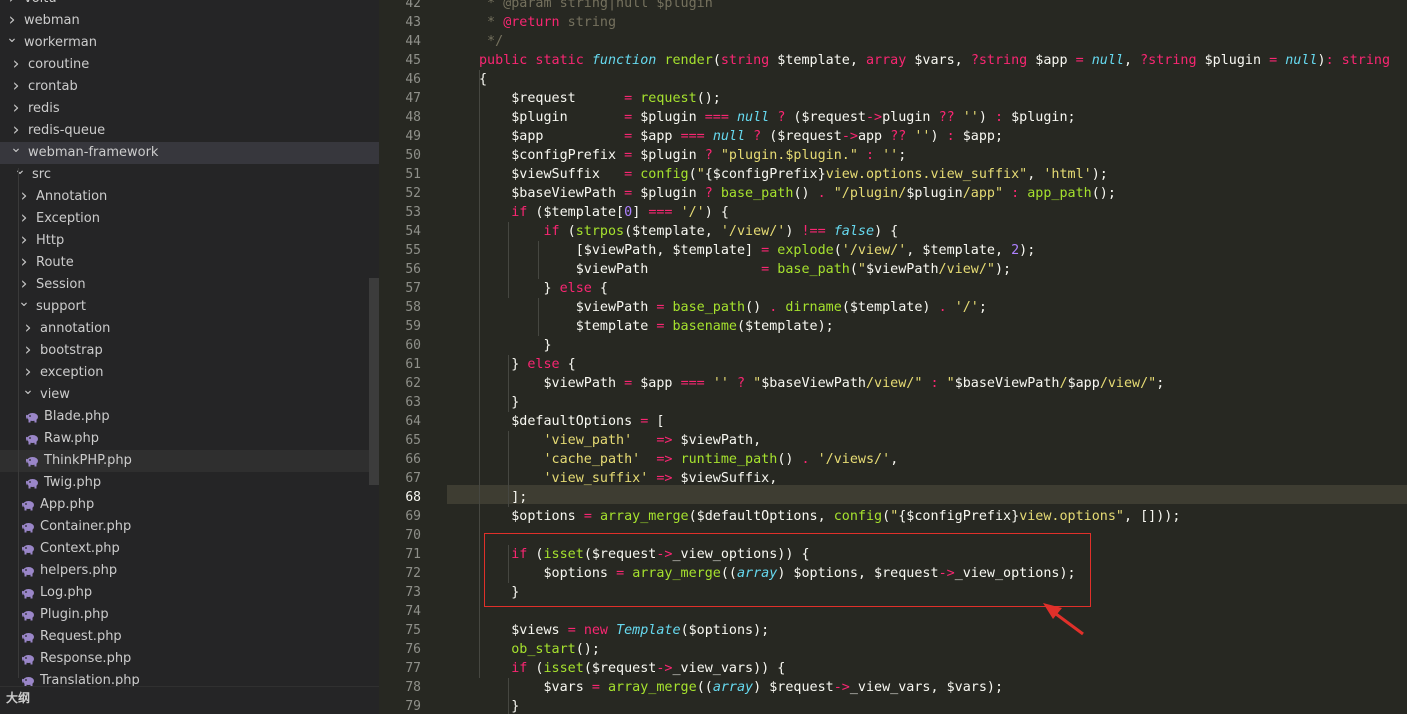 The width and height of the screenshot is (1407, 714). I want to click on tree-file-log-php: Log.php, so click(189, 593).